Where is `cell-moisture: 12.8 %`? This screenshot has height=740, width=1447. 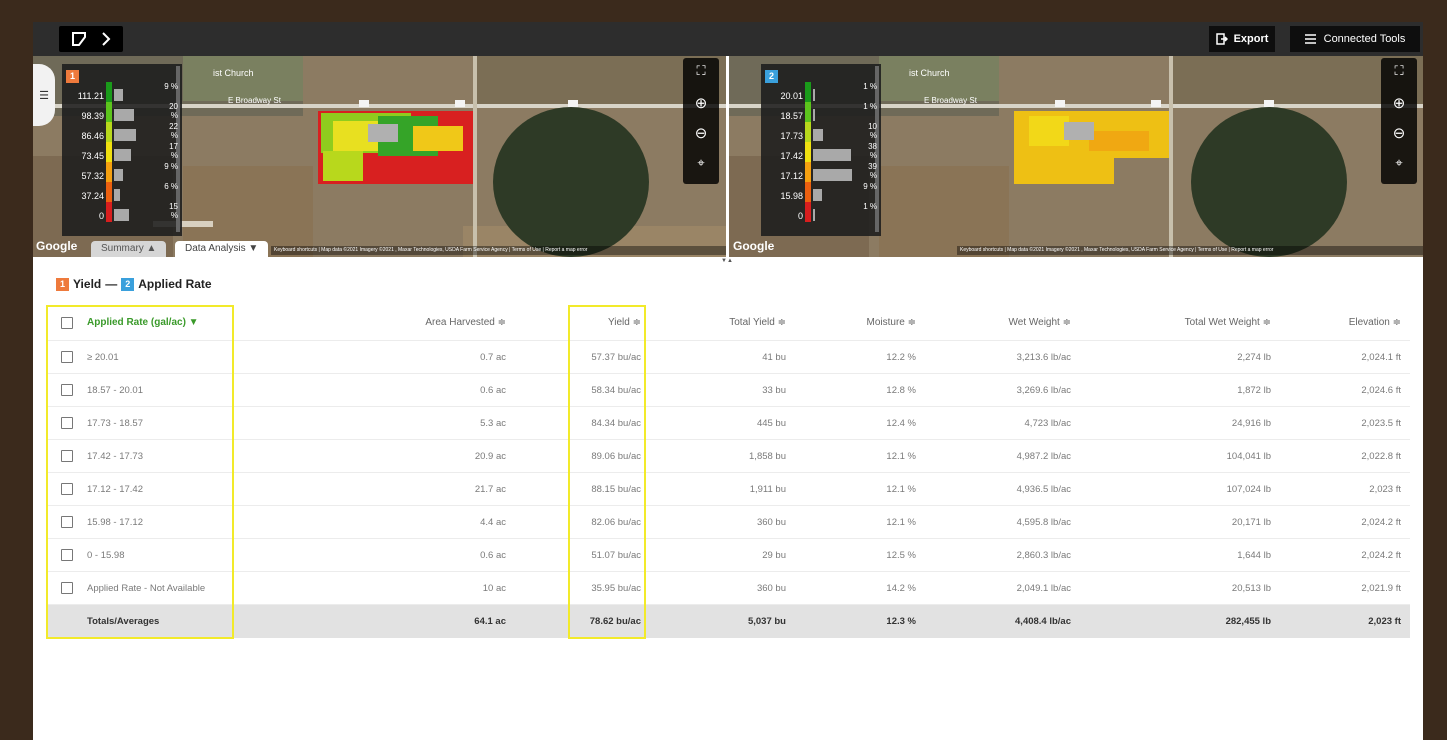
cell-moisture: 12.8 % is located at coordinates (901, 390).